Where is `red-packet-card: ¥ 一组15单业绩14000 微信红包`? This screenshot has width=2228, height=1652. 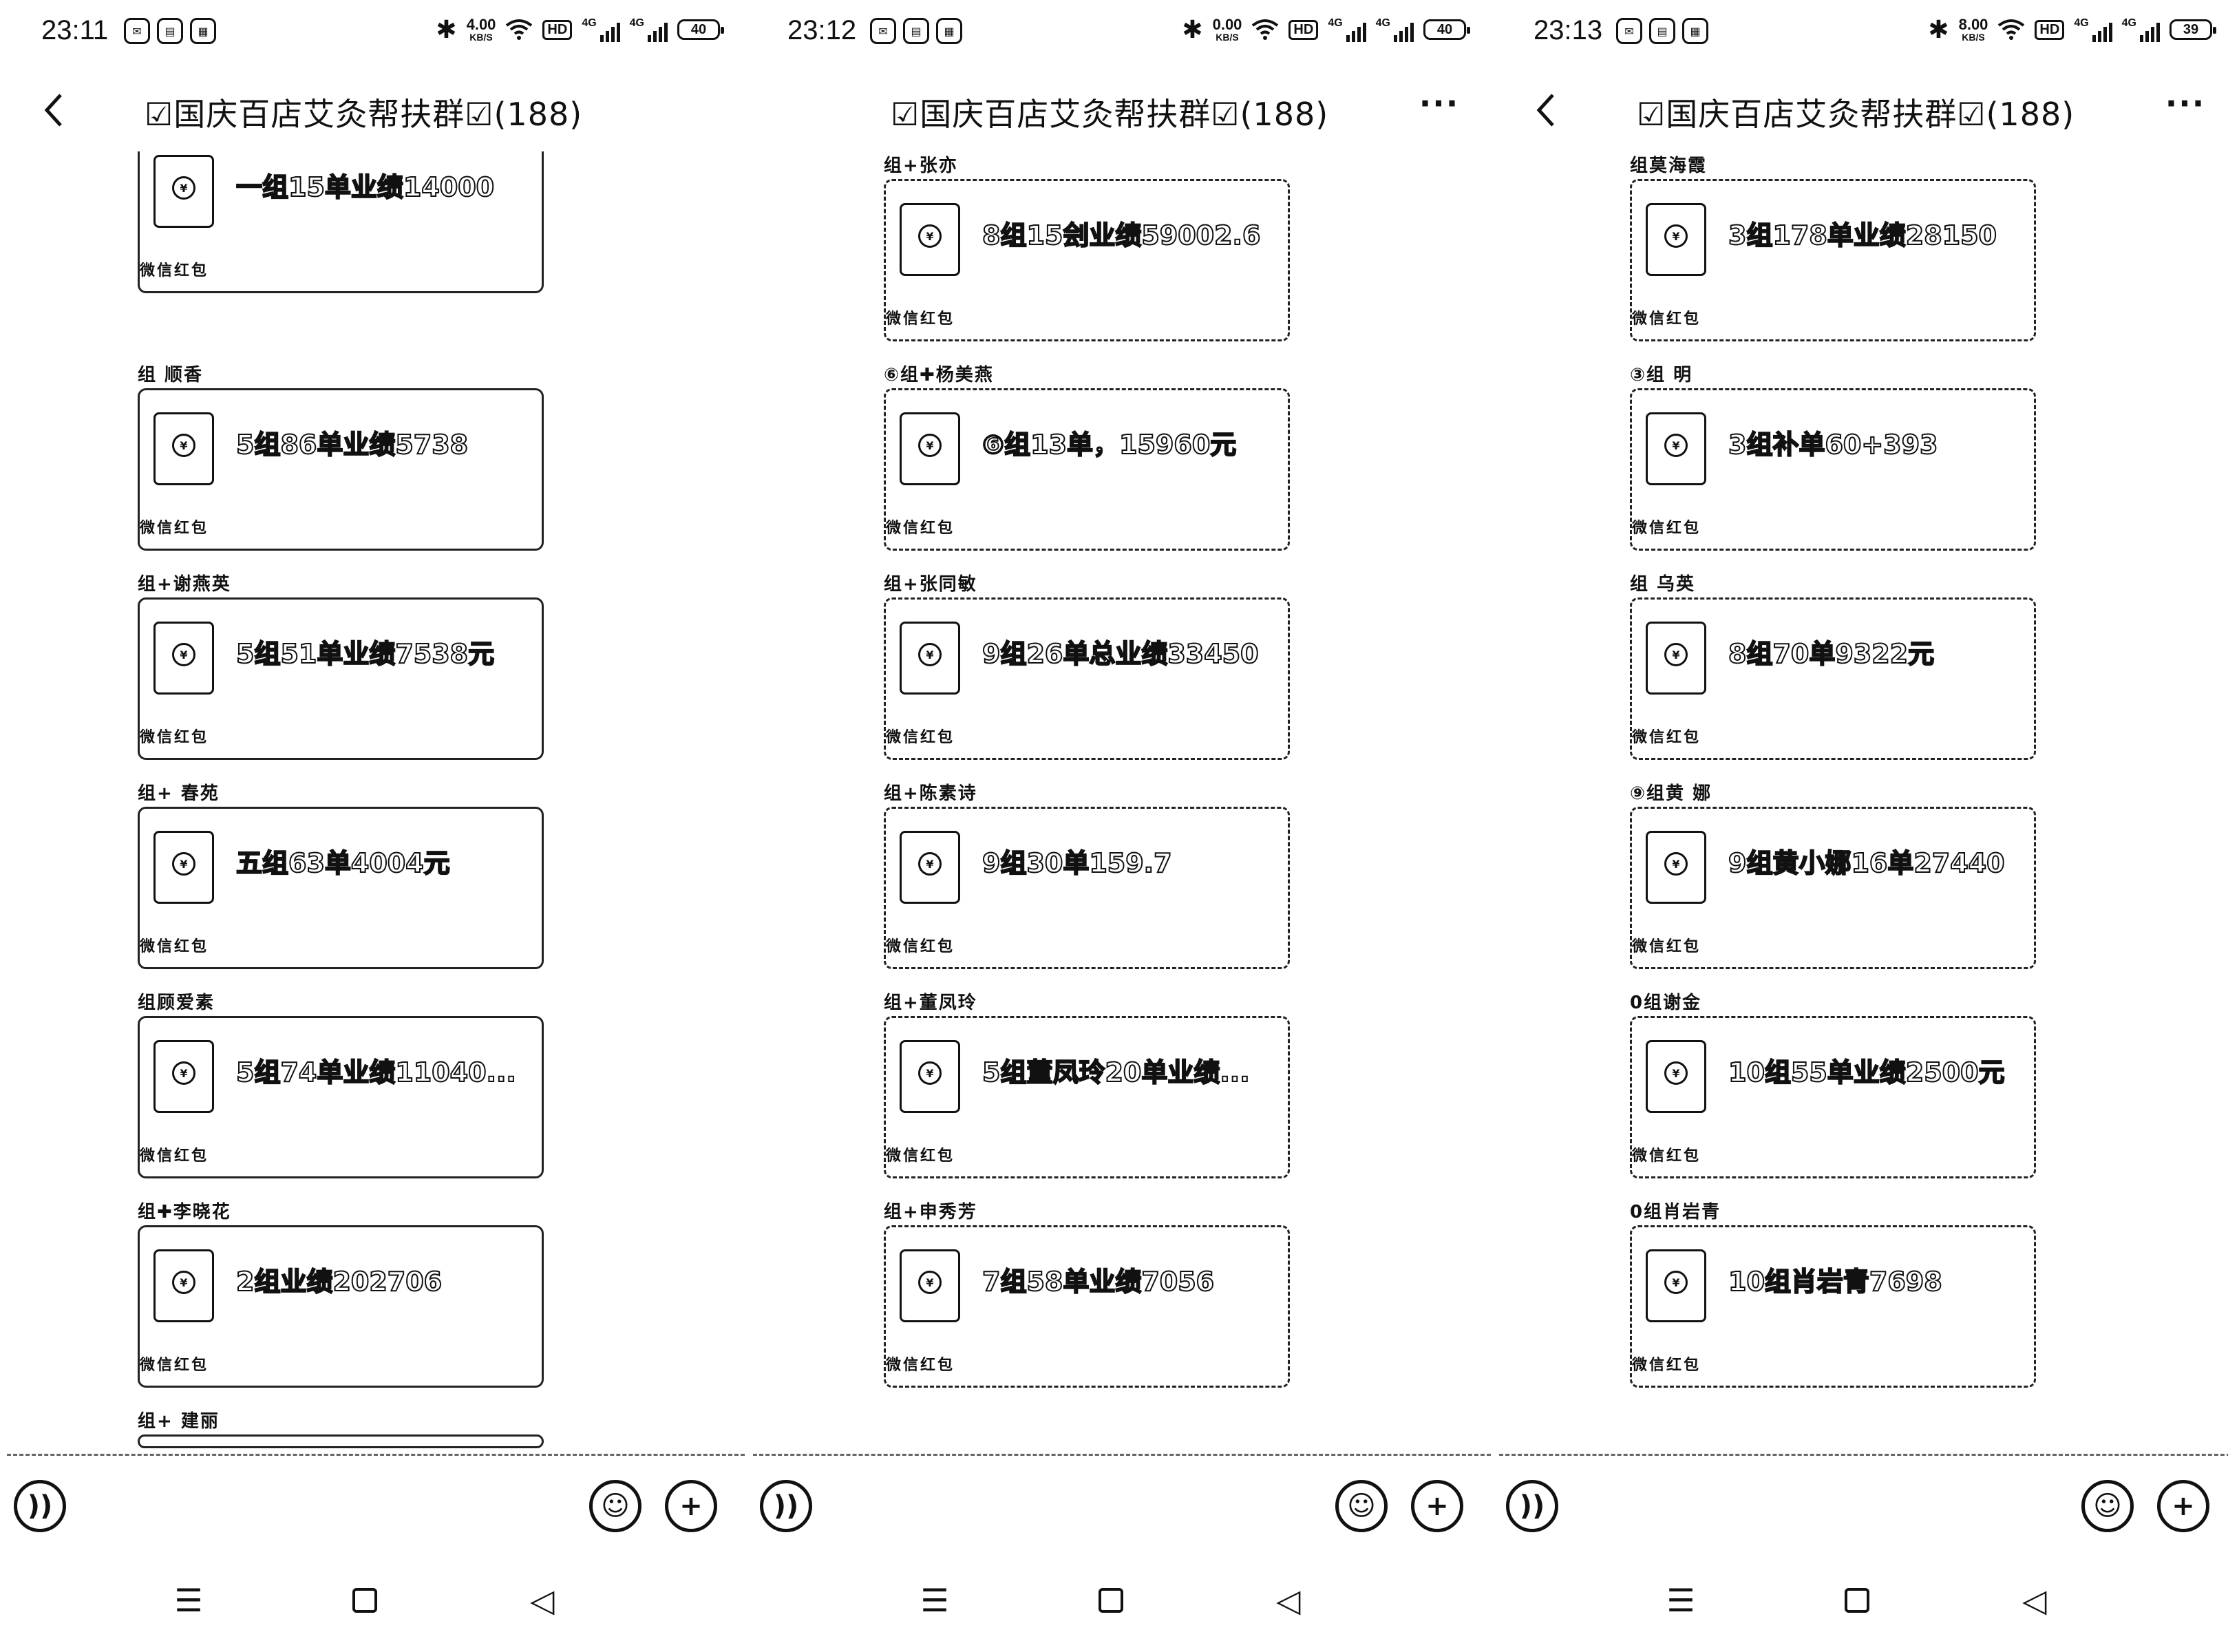
red-packet-card: ¥ 一组15单业绩14000 微信红包 is located at coordinates (341, 222).